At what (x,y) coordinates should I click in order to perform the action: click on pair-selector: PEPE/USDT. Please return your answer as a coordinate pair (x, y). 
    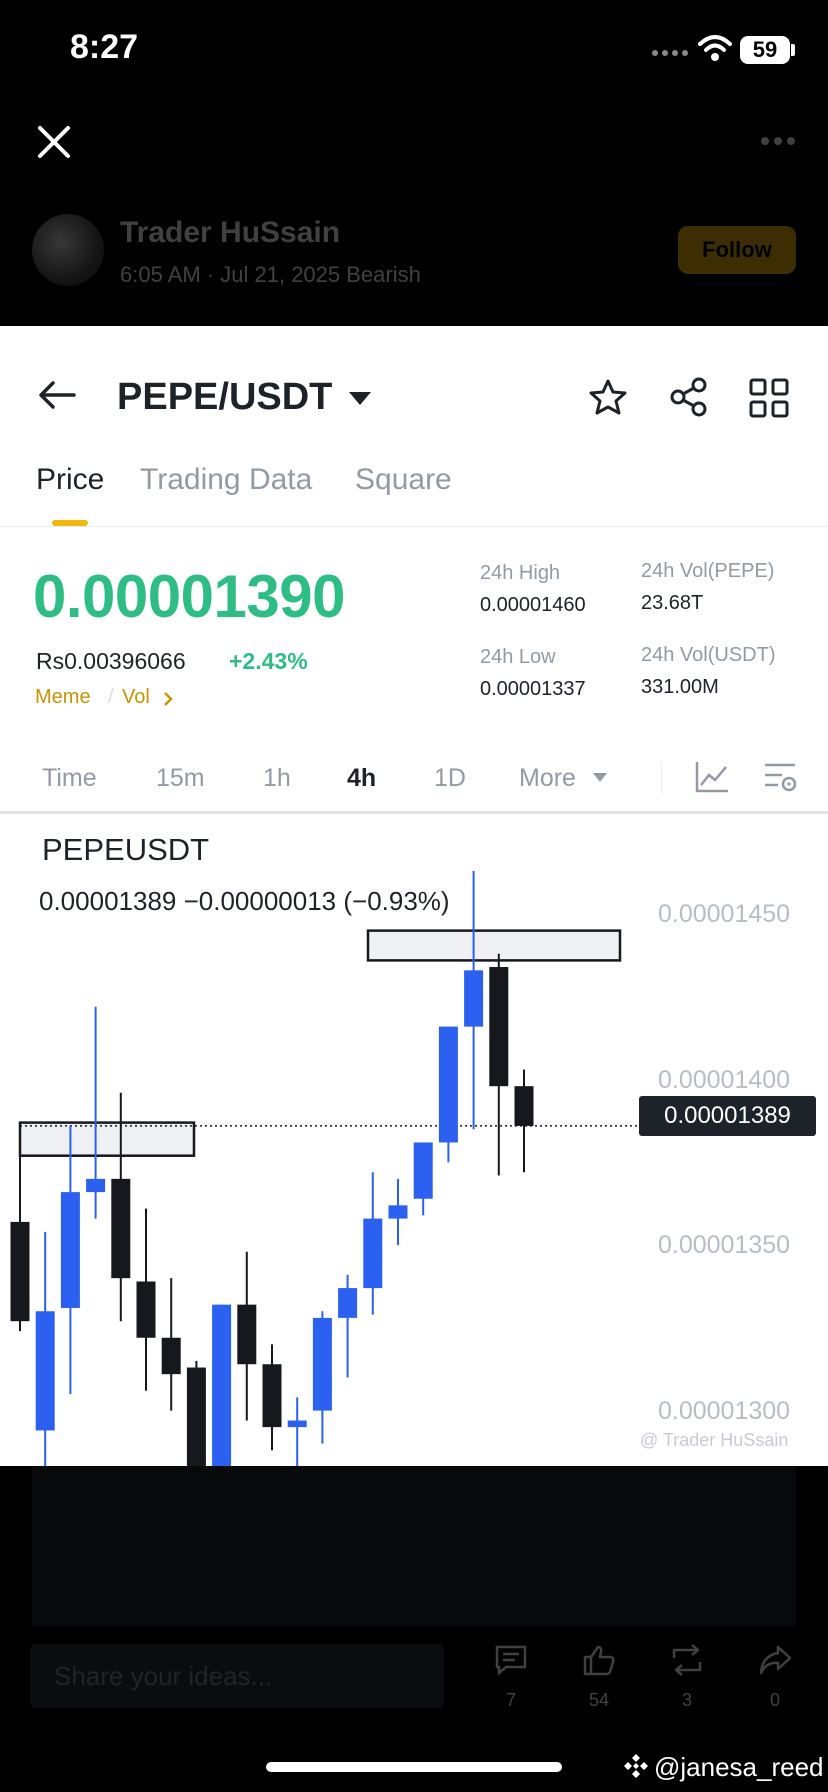
    Looking at the image, I should click on (224, 397).